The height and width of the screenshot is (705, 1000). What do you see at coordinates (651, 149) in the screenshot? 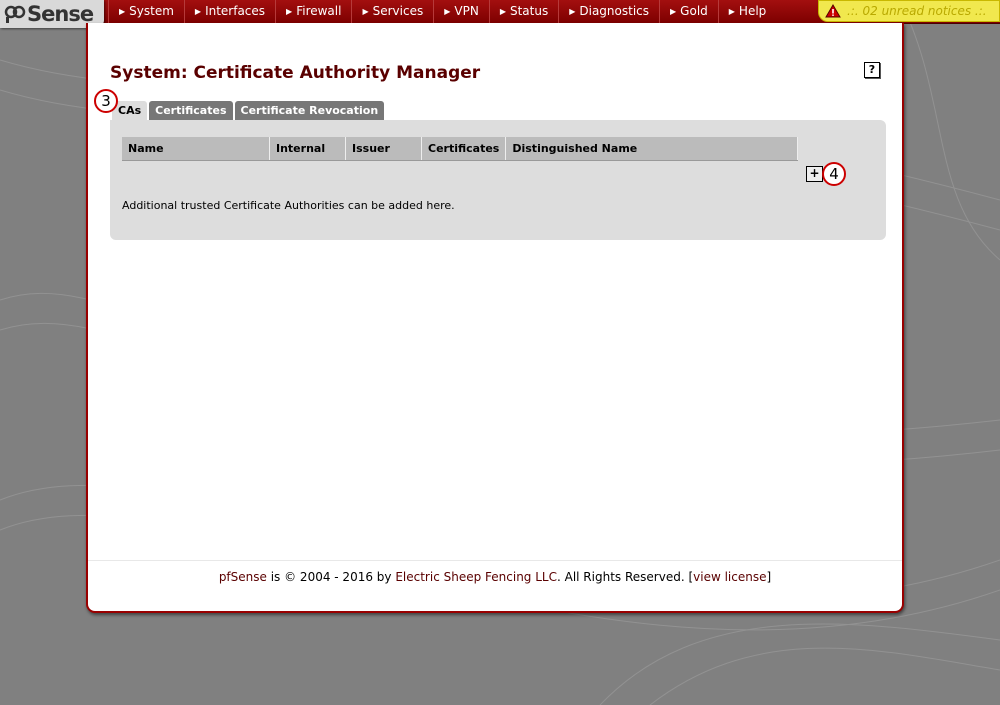
I see `column-distinguished-name: Distinguished Name` at bounding box center [651, 149].